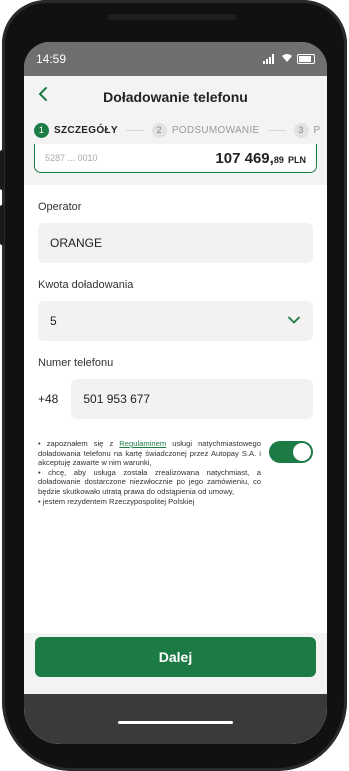 The height and width of the screenshot is (771, 349). Describe the element at coordinates (117, 399) in the screenshot. I see `phone-value: 501 953 677` at that location.